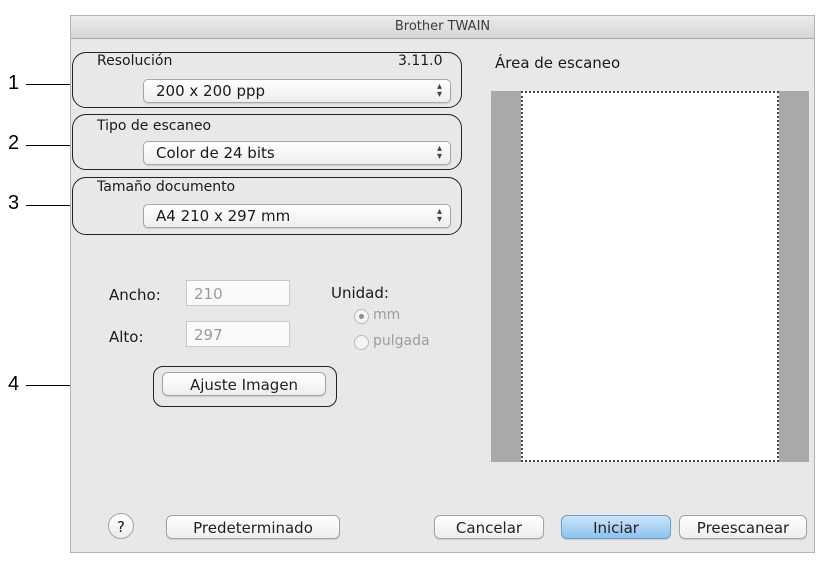 Image resolution: width=827 pixels, height=561 pixels. Describe the element at coordinates (238, 293) in the screenshot. I see `width-field: 210` at that location.